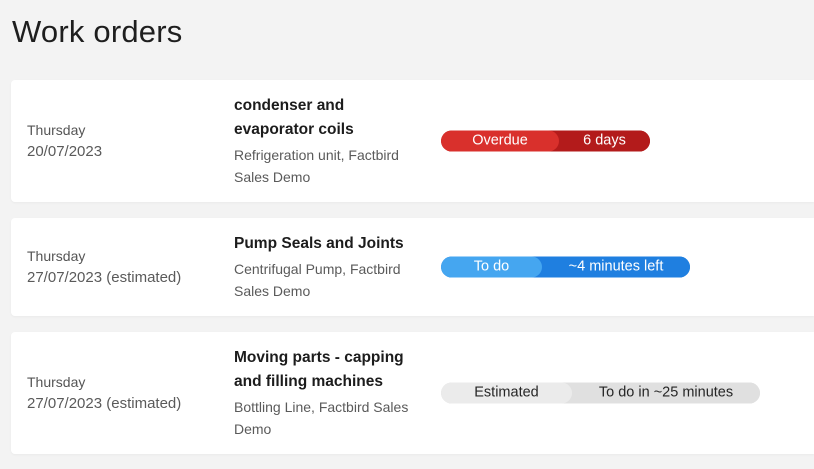  I want to click on work-order-asset: Bottling Line, Factbird Sales Demo, so click(329, 418).